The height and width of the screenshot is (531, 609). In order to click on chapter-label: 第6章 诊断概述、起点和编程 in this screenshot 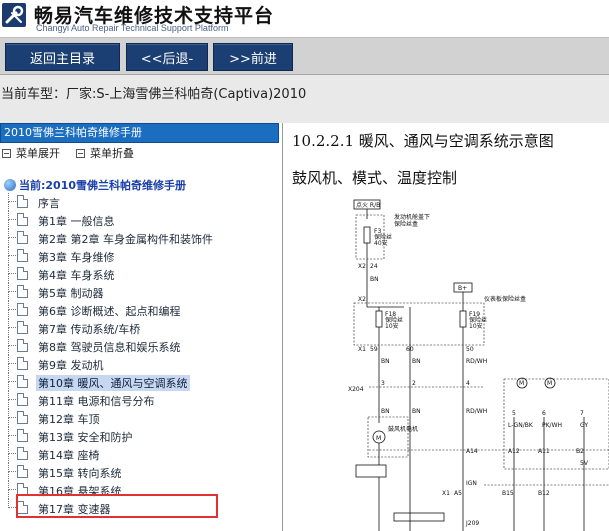, I will do `click(109, 311)`.